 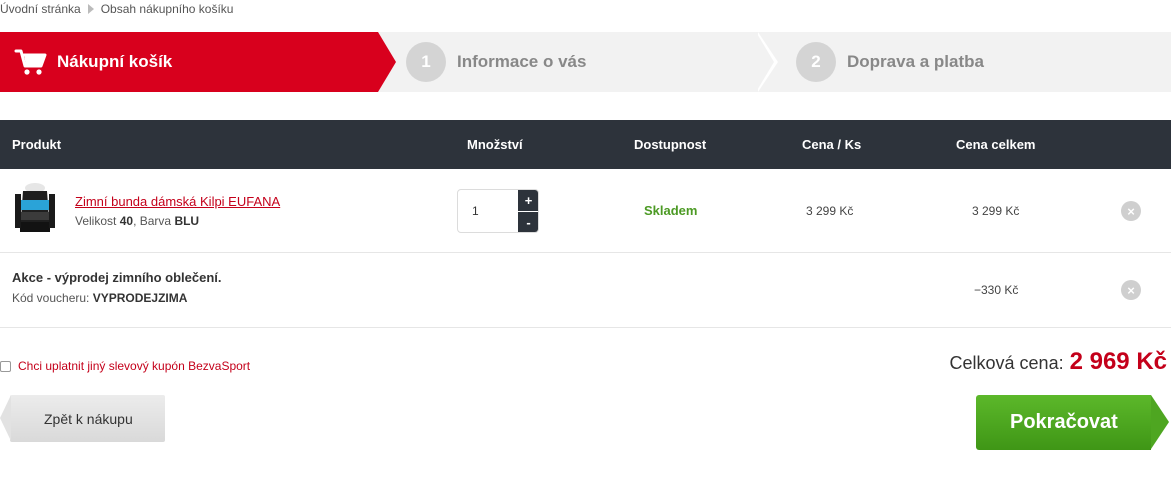 What do you see at coordinates (816, 62) in the screenshot?
I see `step-shipping-number: 2` at bounding box center [816, 62].